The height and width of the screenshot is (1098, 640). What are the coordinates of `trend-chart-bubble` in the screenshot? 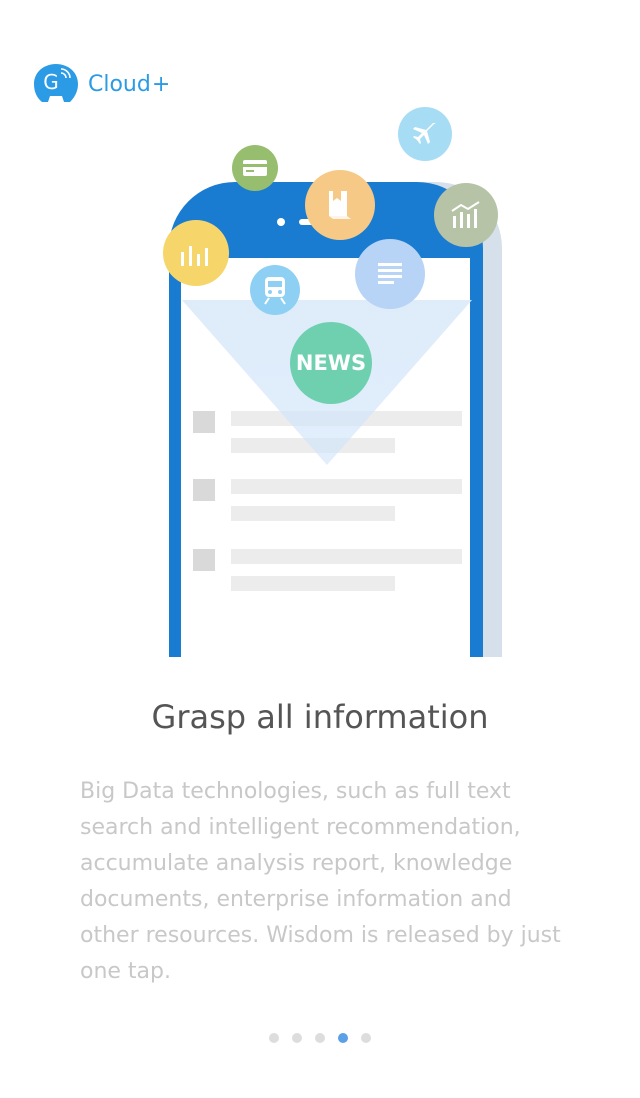 It's located at (466, 215).